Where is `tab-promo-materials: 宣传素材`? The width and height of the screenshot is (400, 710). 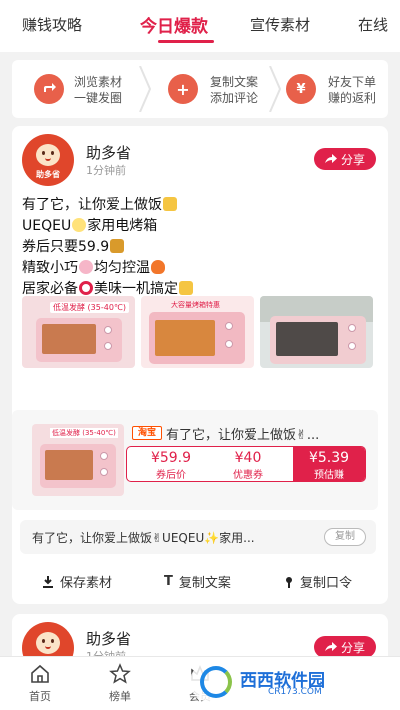
tab-promo-materials: 宣传素材 is located at coordinates (280, 24).